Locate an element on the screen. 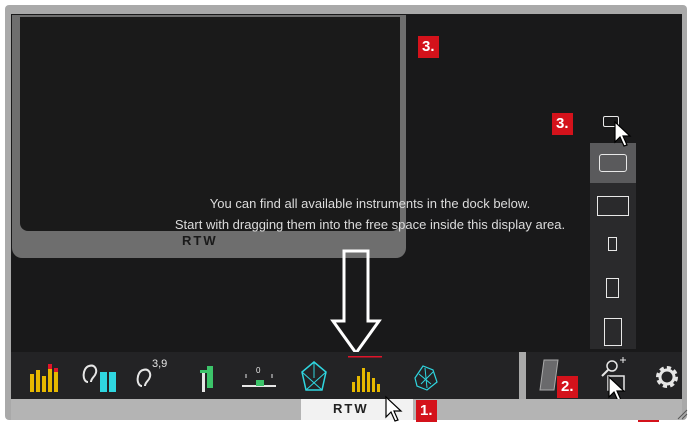 This screenshot has height=425, width=692. mouse-pointer-icon is located at coordinates (623, 133).